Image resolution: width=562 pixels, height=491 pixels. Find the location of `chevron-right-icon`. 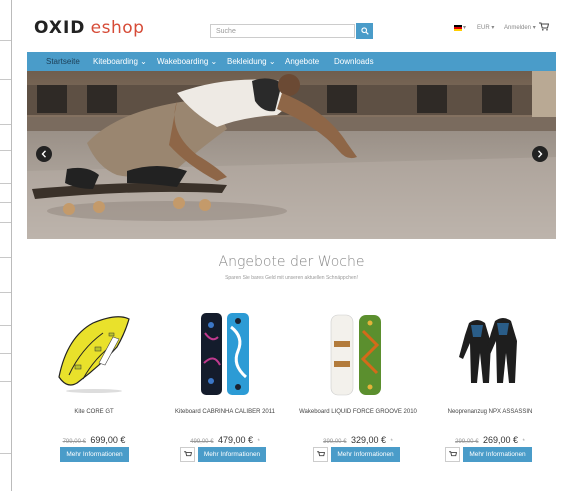

chevron-right-icon is located at coordinates (540, 154).